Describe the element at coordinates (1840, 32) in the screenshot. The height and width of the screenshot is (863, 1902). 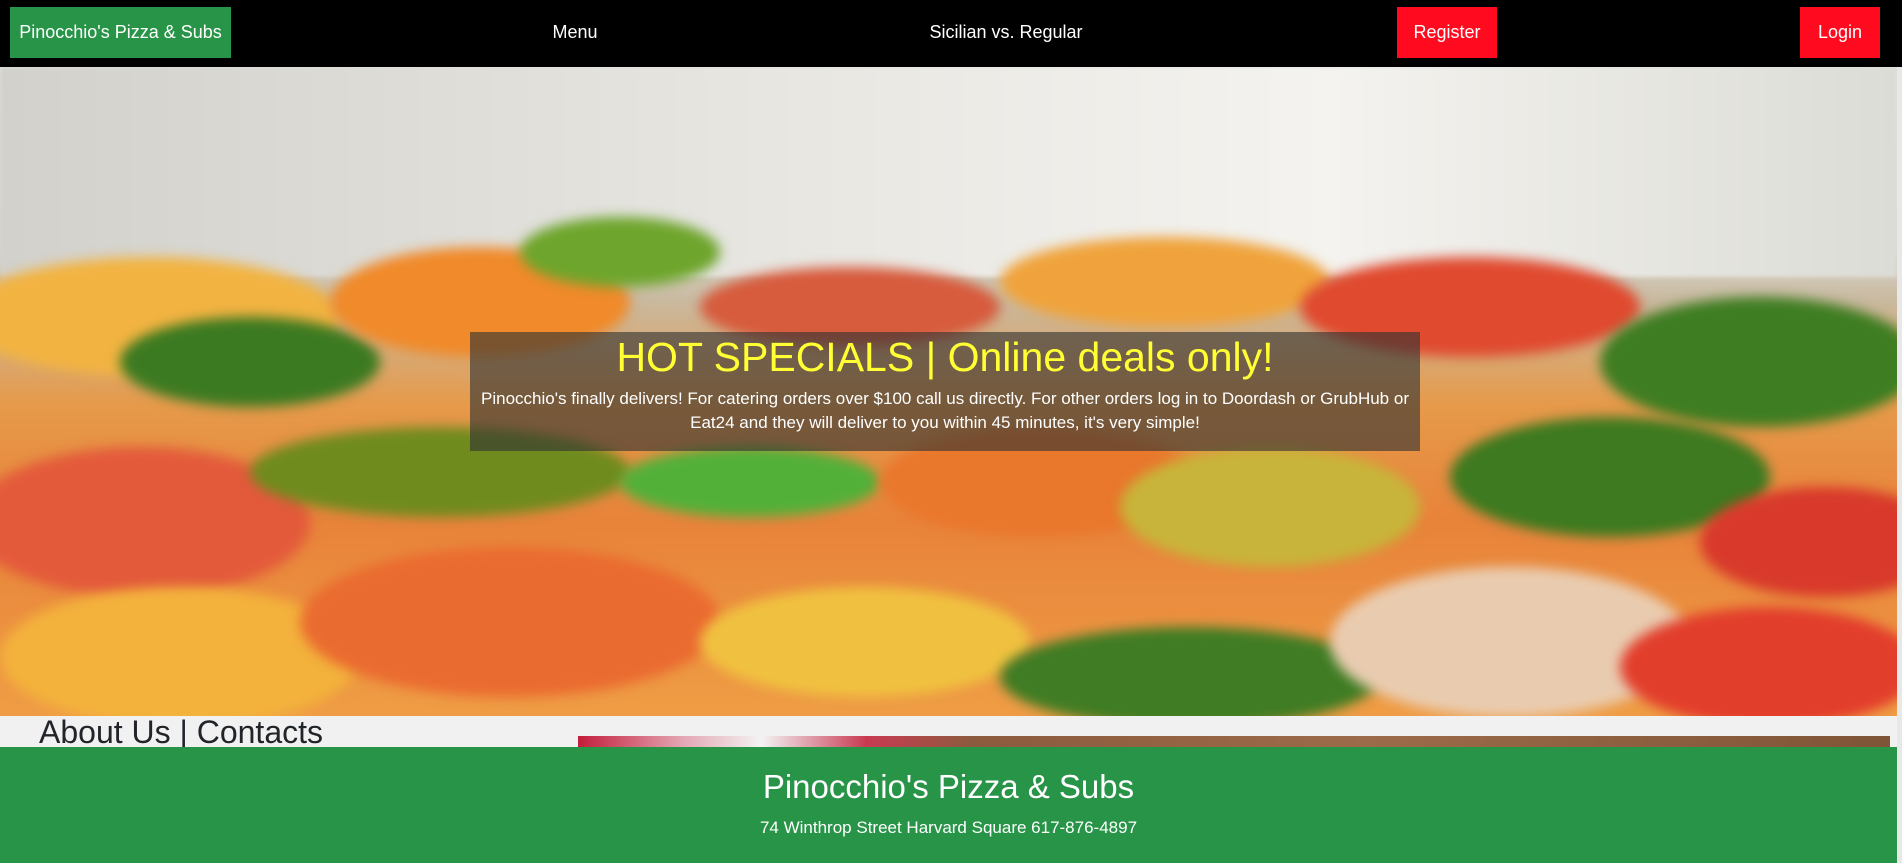
I see `login-button: Login` at that location.